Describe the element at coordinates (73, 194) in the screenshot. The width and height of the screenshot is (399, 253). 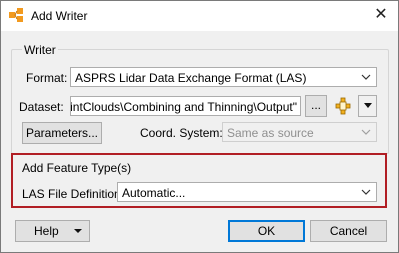
I see `las-definition-label: LAS File Definition:` at that location.